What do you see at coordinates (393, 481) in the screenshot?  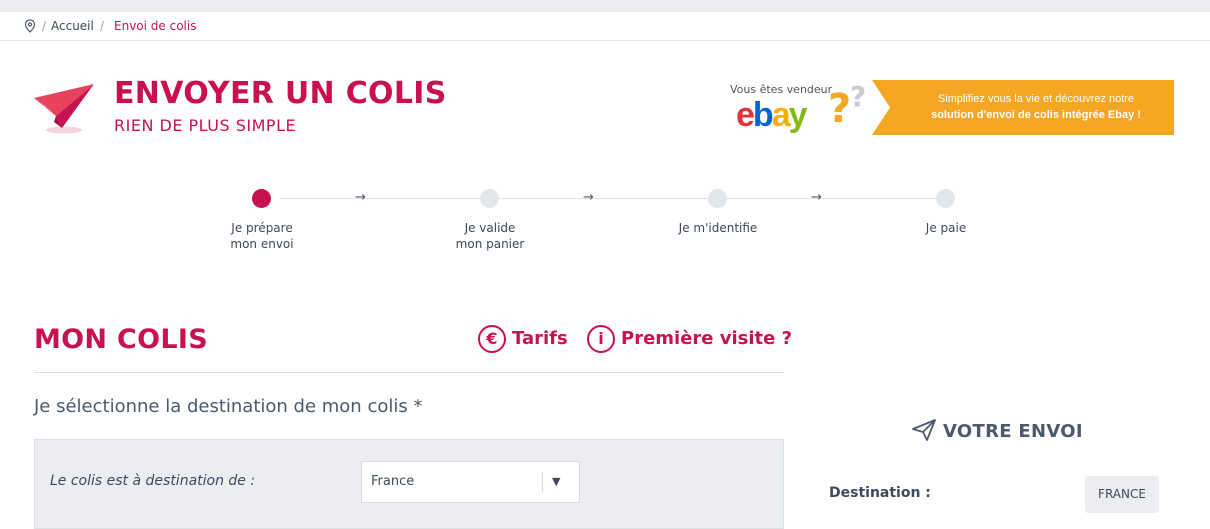 I see `destination-select-value: France` at bounding box center [393, 481].